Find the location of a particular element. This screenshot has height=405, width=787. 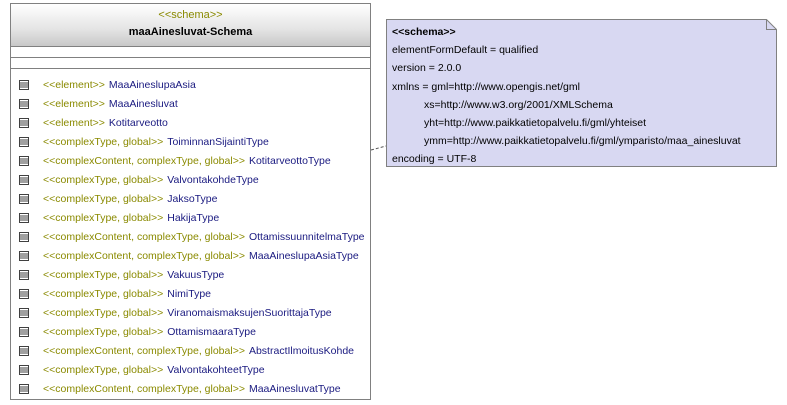

item-name: KotitarveottoType is located at coordinates (289, 160).